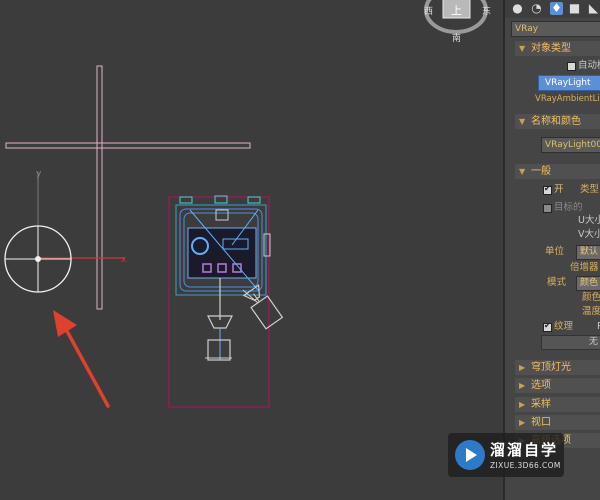 Image resolution: width=600 pixels, height=500 pixels. Describe the element at coordinates (486, 11) in the screenshot. I see `viewcube-compass-east: 东` at that location.